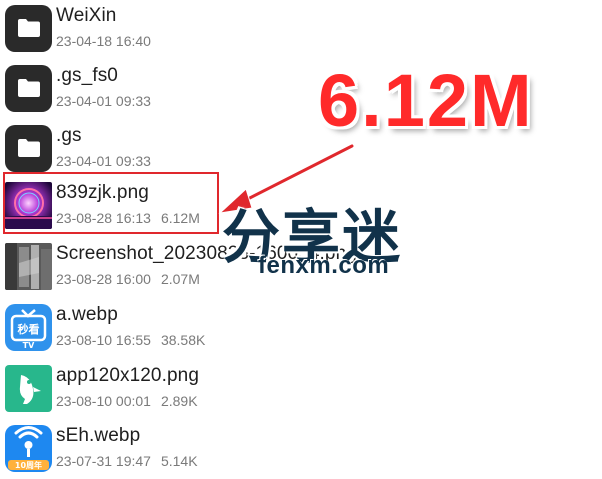 The height and width of the screenshot is (479, 602). I want to click on watermark-url: fenxm.com, so click(324, 265).